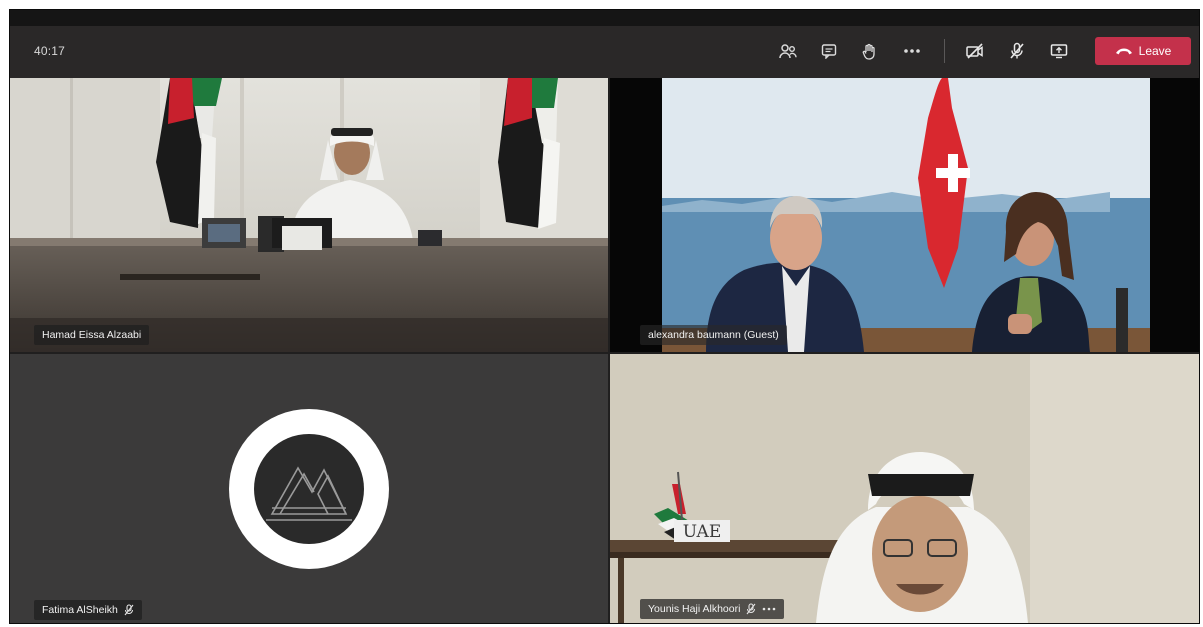 The height and width of the screenshot is (627, 1203). What do you see at coordinates (694, 609) in the screenshot?
I see `participant-name: Younis Haji Alkhoori` at bounding box center [694, 609].